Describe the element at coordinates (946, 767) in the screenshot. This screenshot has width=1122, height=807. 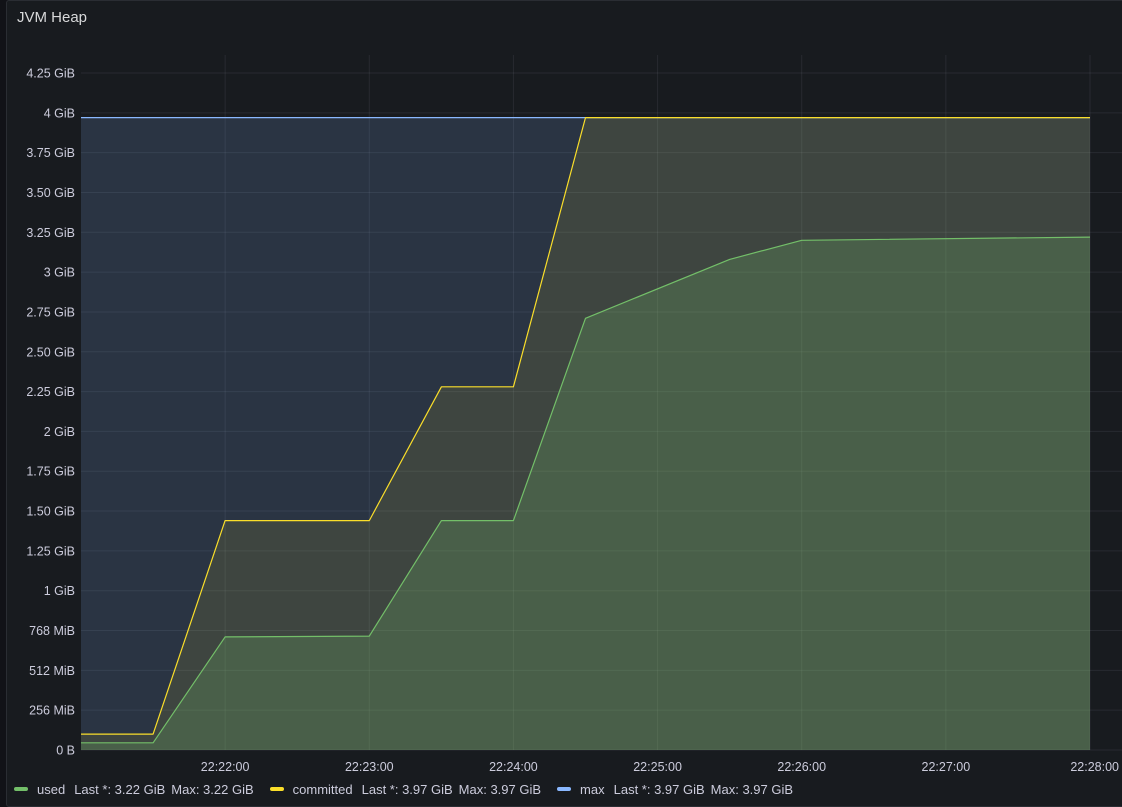
I see `x-tick-label: 22:27:00` at that location.